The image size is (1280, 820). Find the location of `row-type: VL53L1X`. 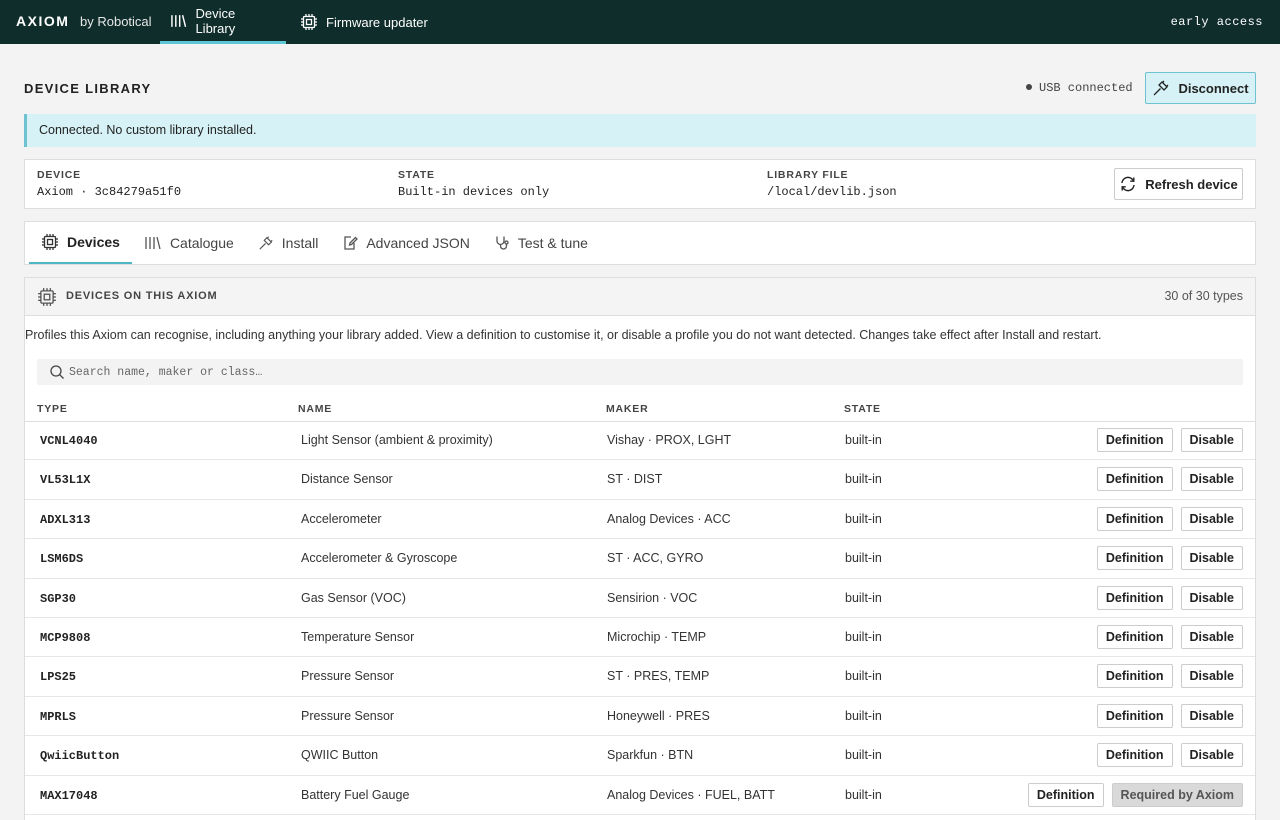

row-type: VL53L1X is located at coordinates (65, 480).